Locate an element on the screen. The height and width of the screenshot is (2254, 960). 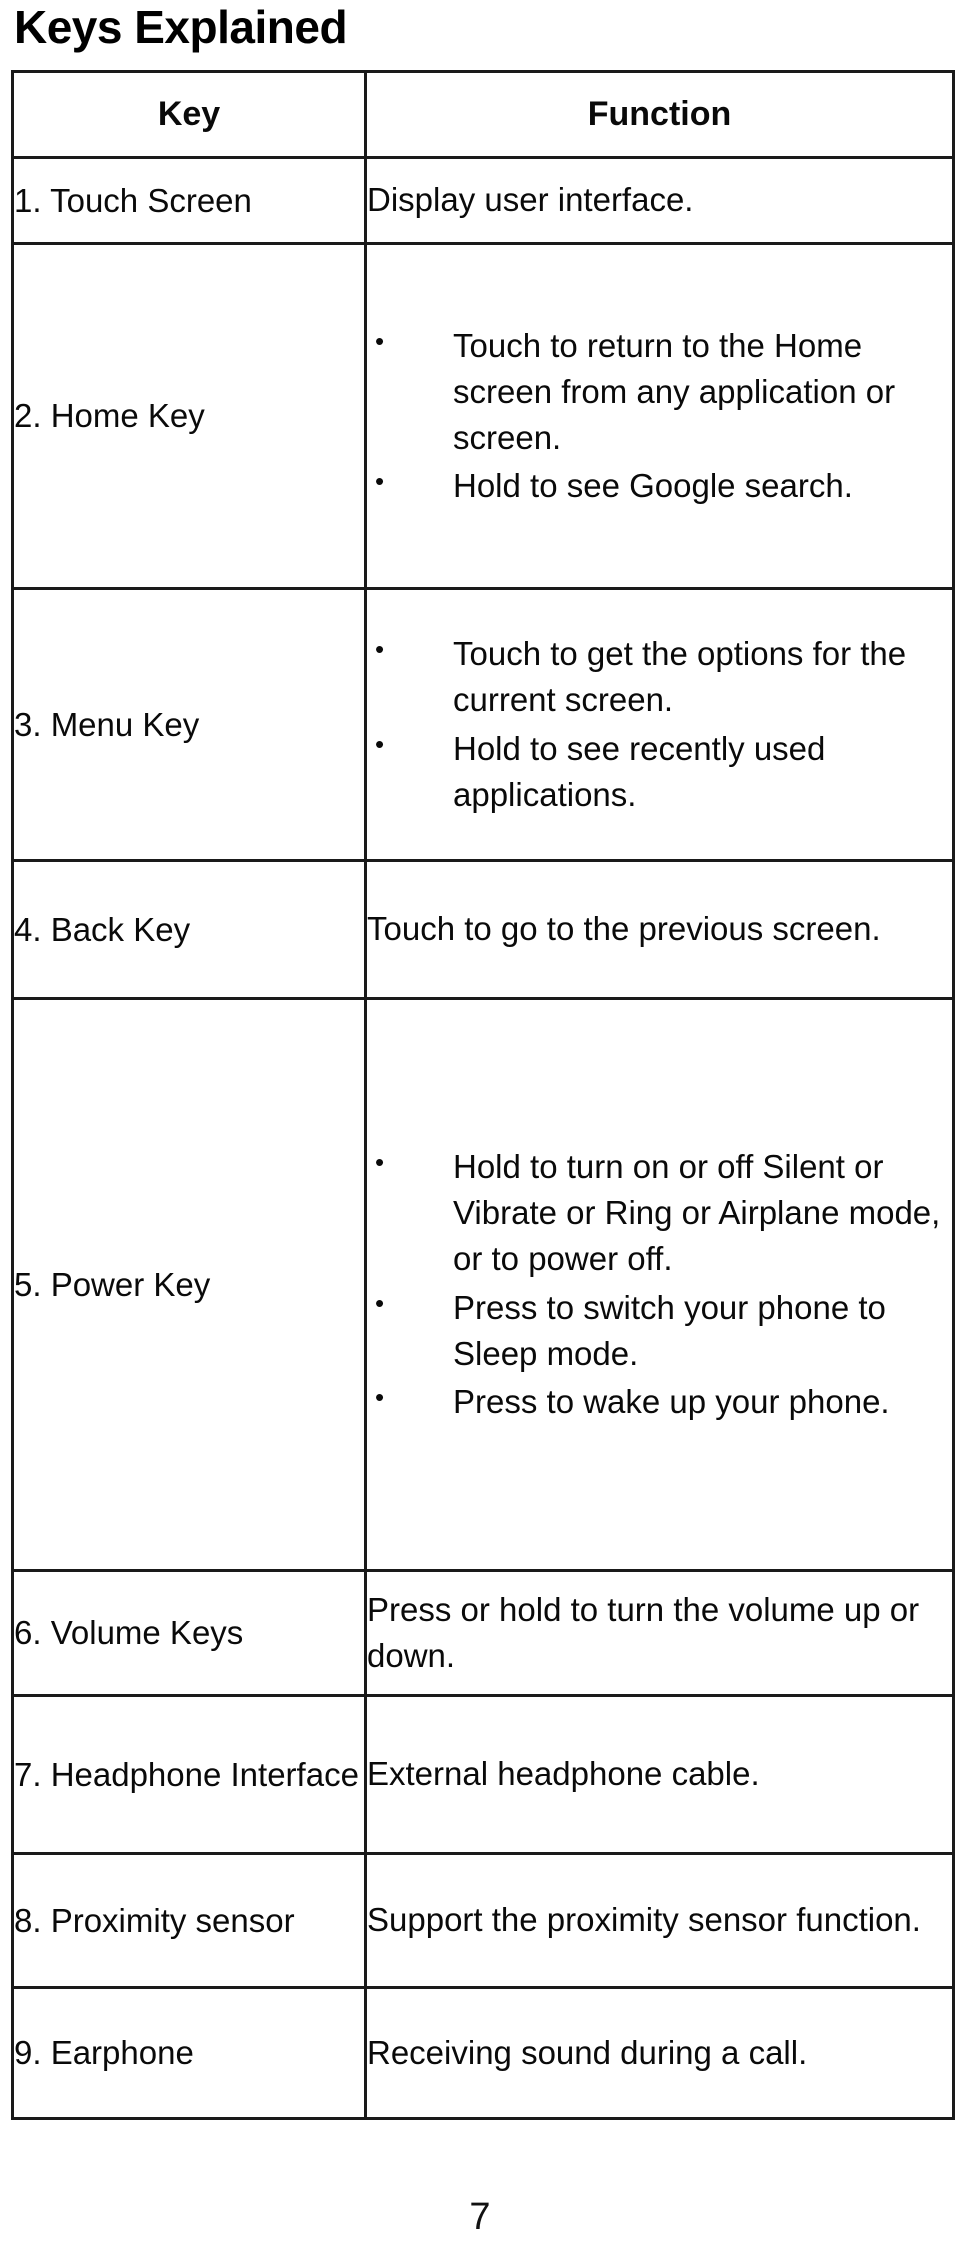
function-description: Support the proximity sensor function. is located at coordinates (659, 1920).